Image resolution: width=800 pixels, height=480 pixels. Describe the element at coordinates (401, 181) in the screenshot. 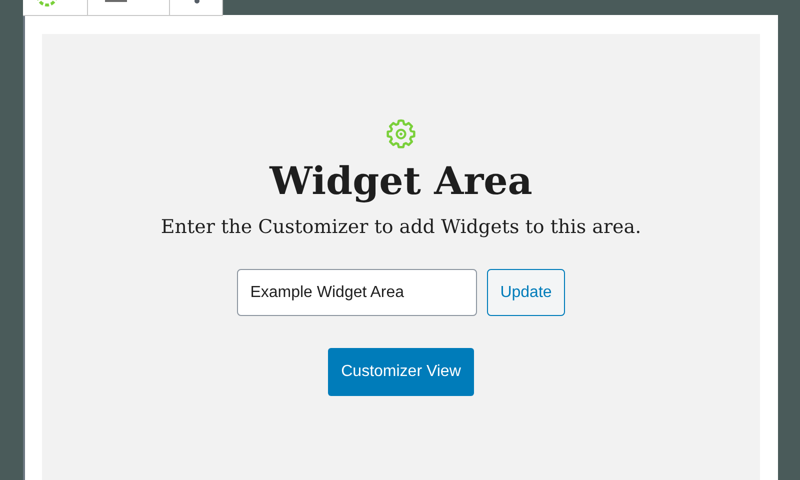

I see `widget-title: Widget Area` at that location.